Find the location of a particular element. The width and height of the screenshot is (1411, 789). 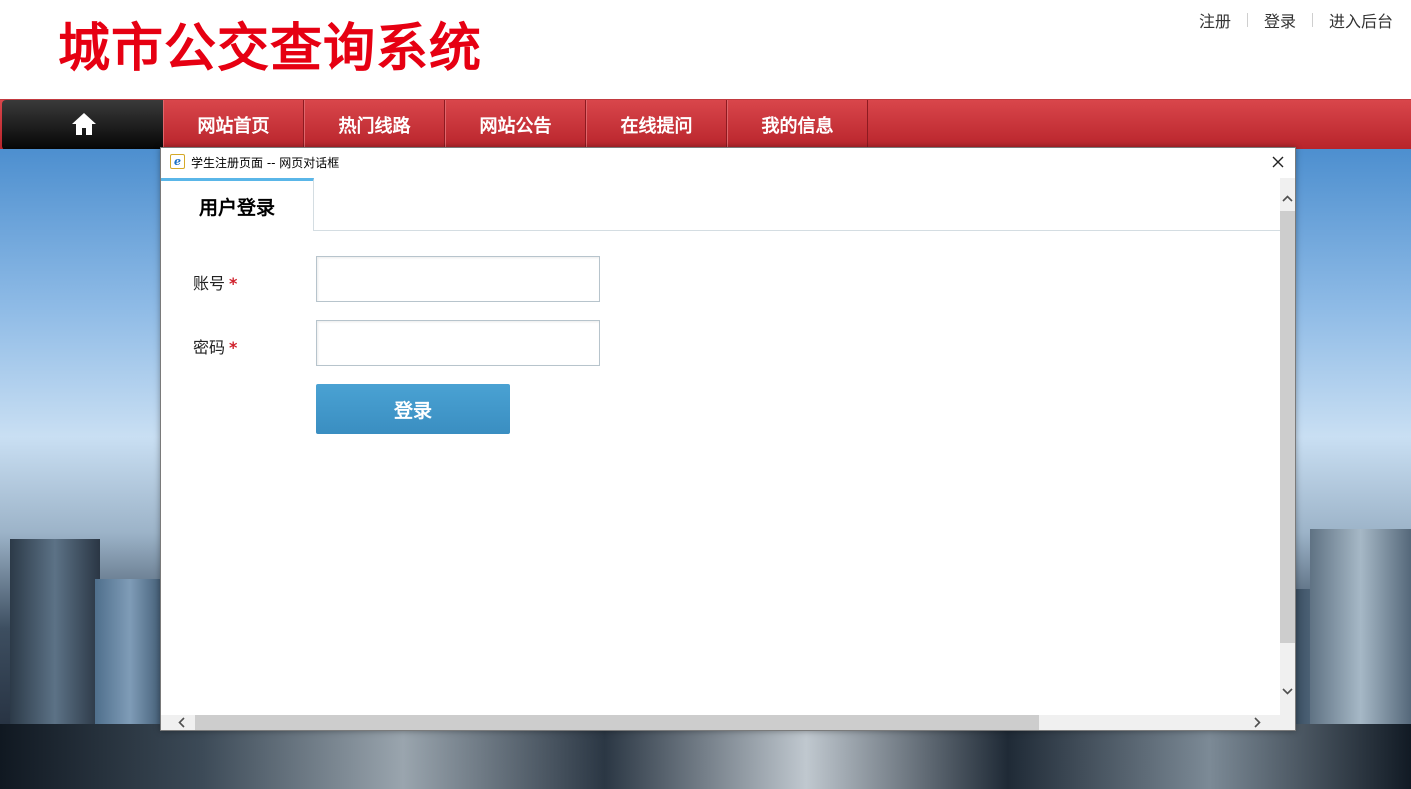

nav-items: 网站首页 热门线路 网站公告 在线提问 我的信息 is located at coordinates (515, 125).